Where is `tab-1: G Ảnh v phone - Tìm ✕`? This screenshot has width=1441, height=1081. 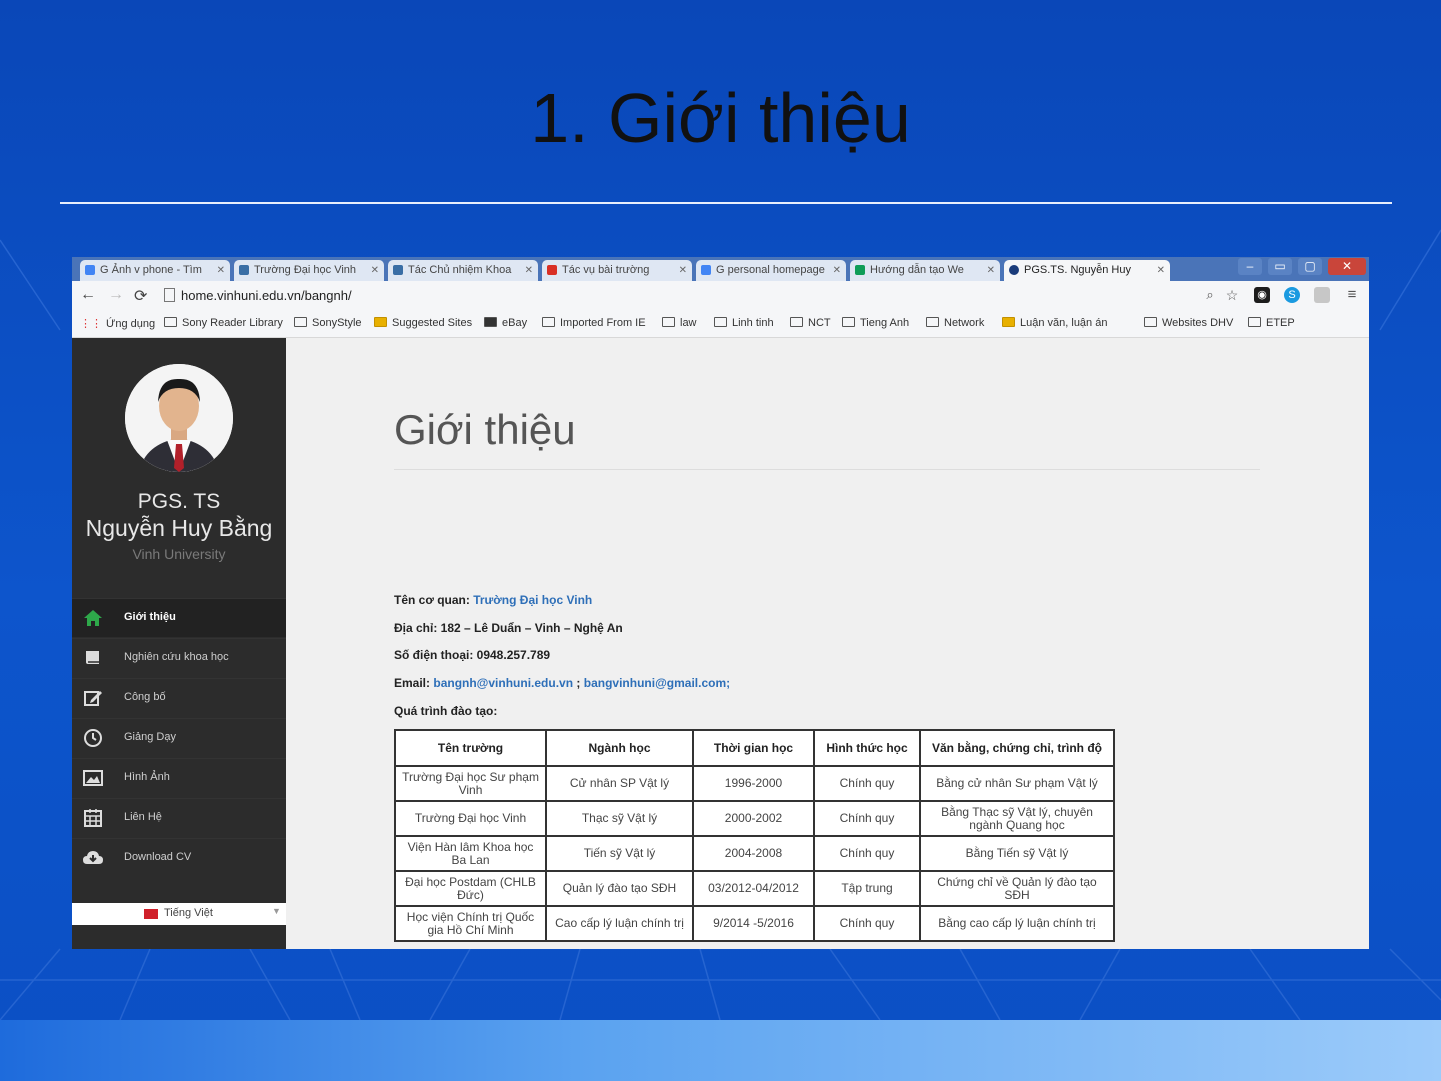 tab-1: G Ảnh v phone - Tìm ✕ is located at coordinates (155, 270).